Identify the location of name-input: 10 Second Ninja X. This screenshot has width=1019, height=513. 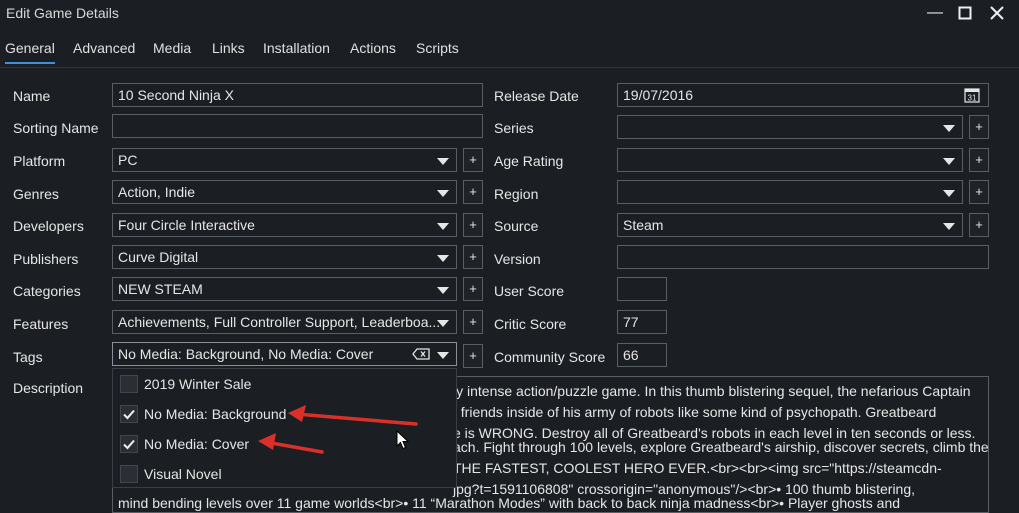
(297, 95).